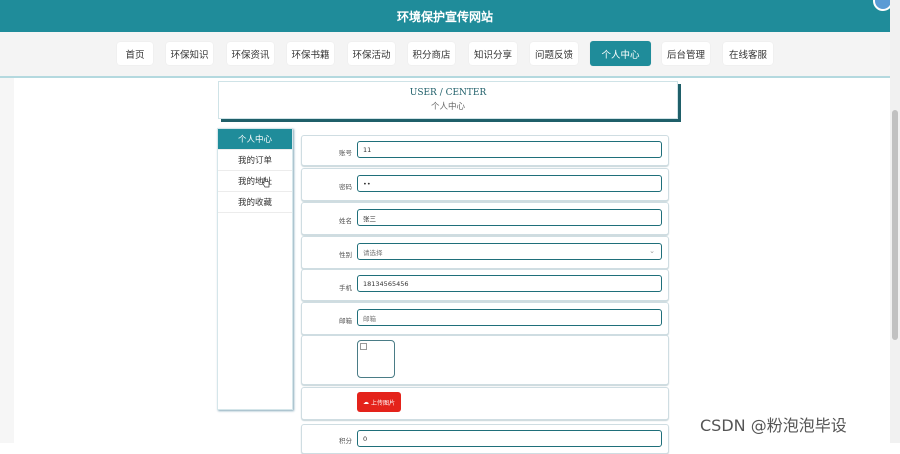  Describe the element at coordinates (509, 251) in the screenshot. I see `gender-select: 请选择 ⌄` at that location.